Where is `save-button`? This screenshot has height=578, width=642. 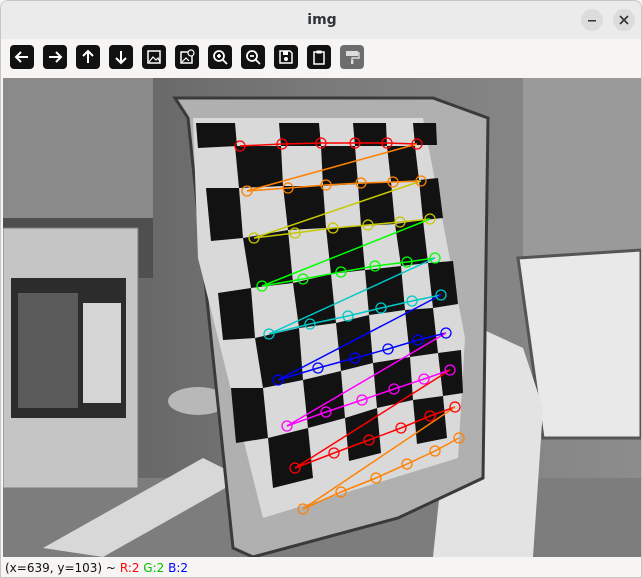
save-button is located at coordinates (286, 57).